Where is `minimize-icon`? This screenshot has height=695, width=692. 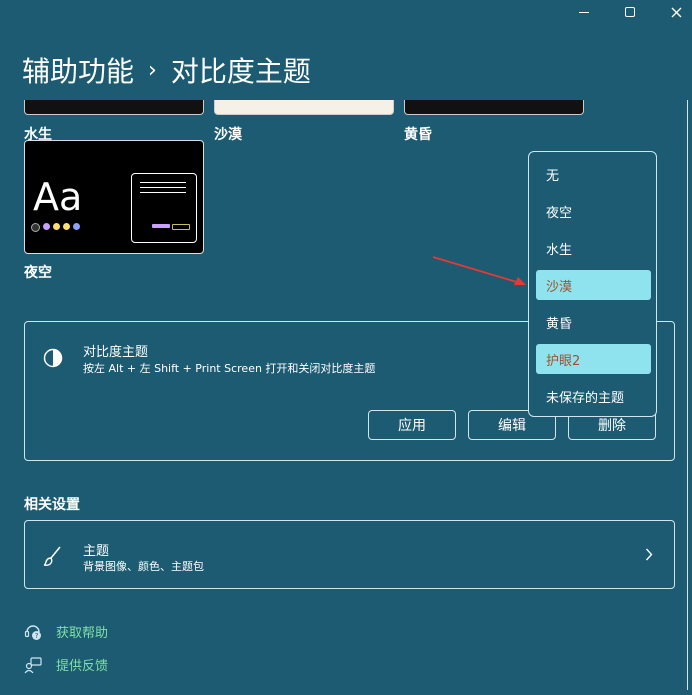
minimize-icon is located at coordinates (584, 12).